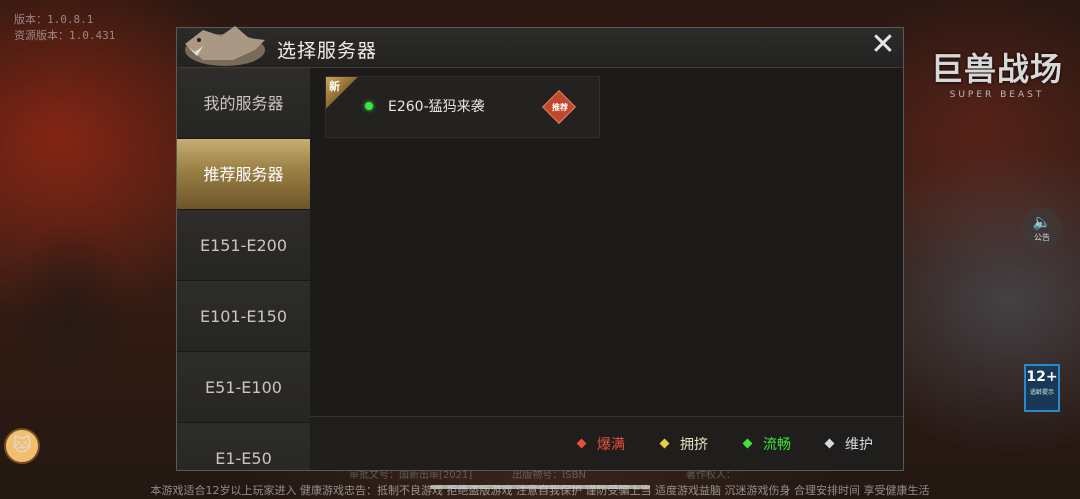 The height and width of the screenshot is (499, 1080). I want to click on status-smooth-icon, so click(747, 443).